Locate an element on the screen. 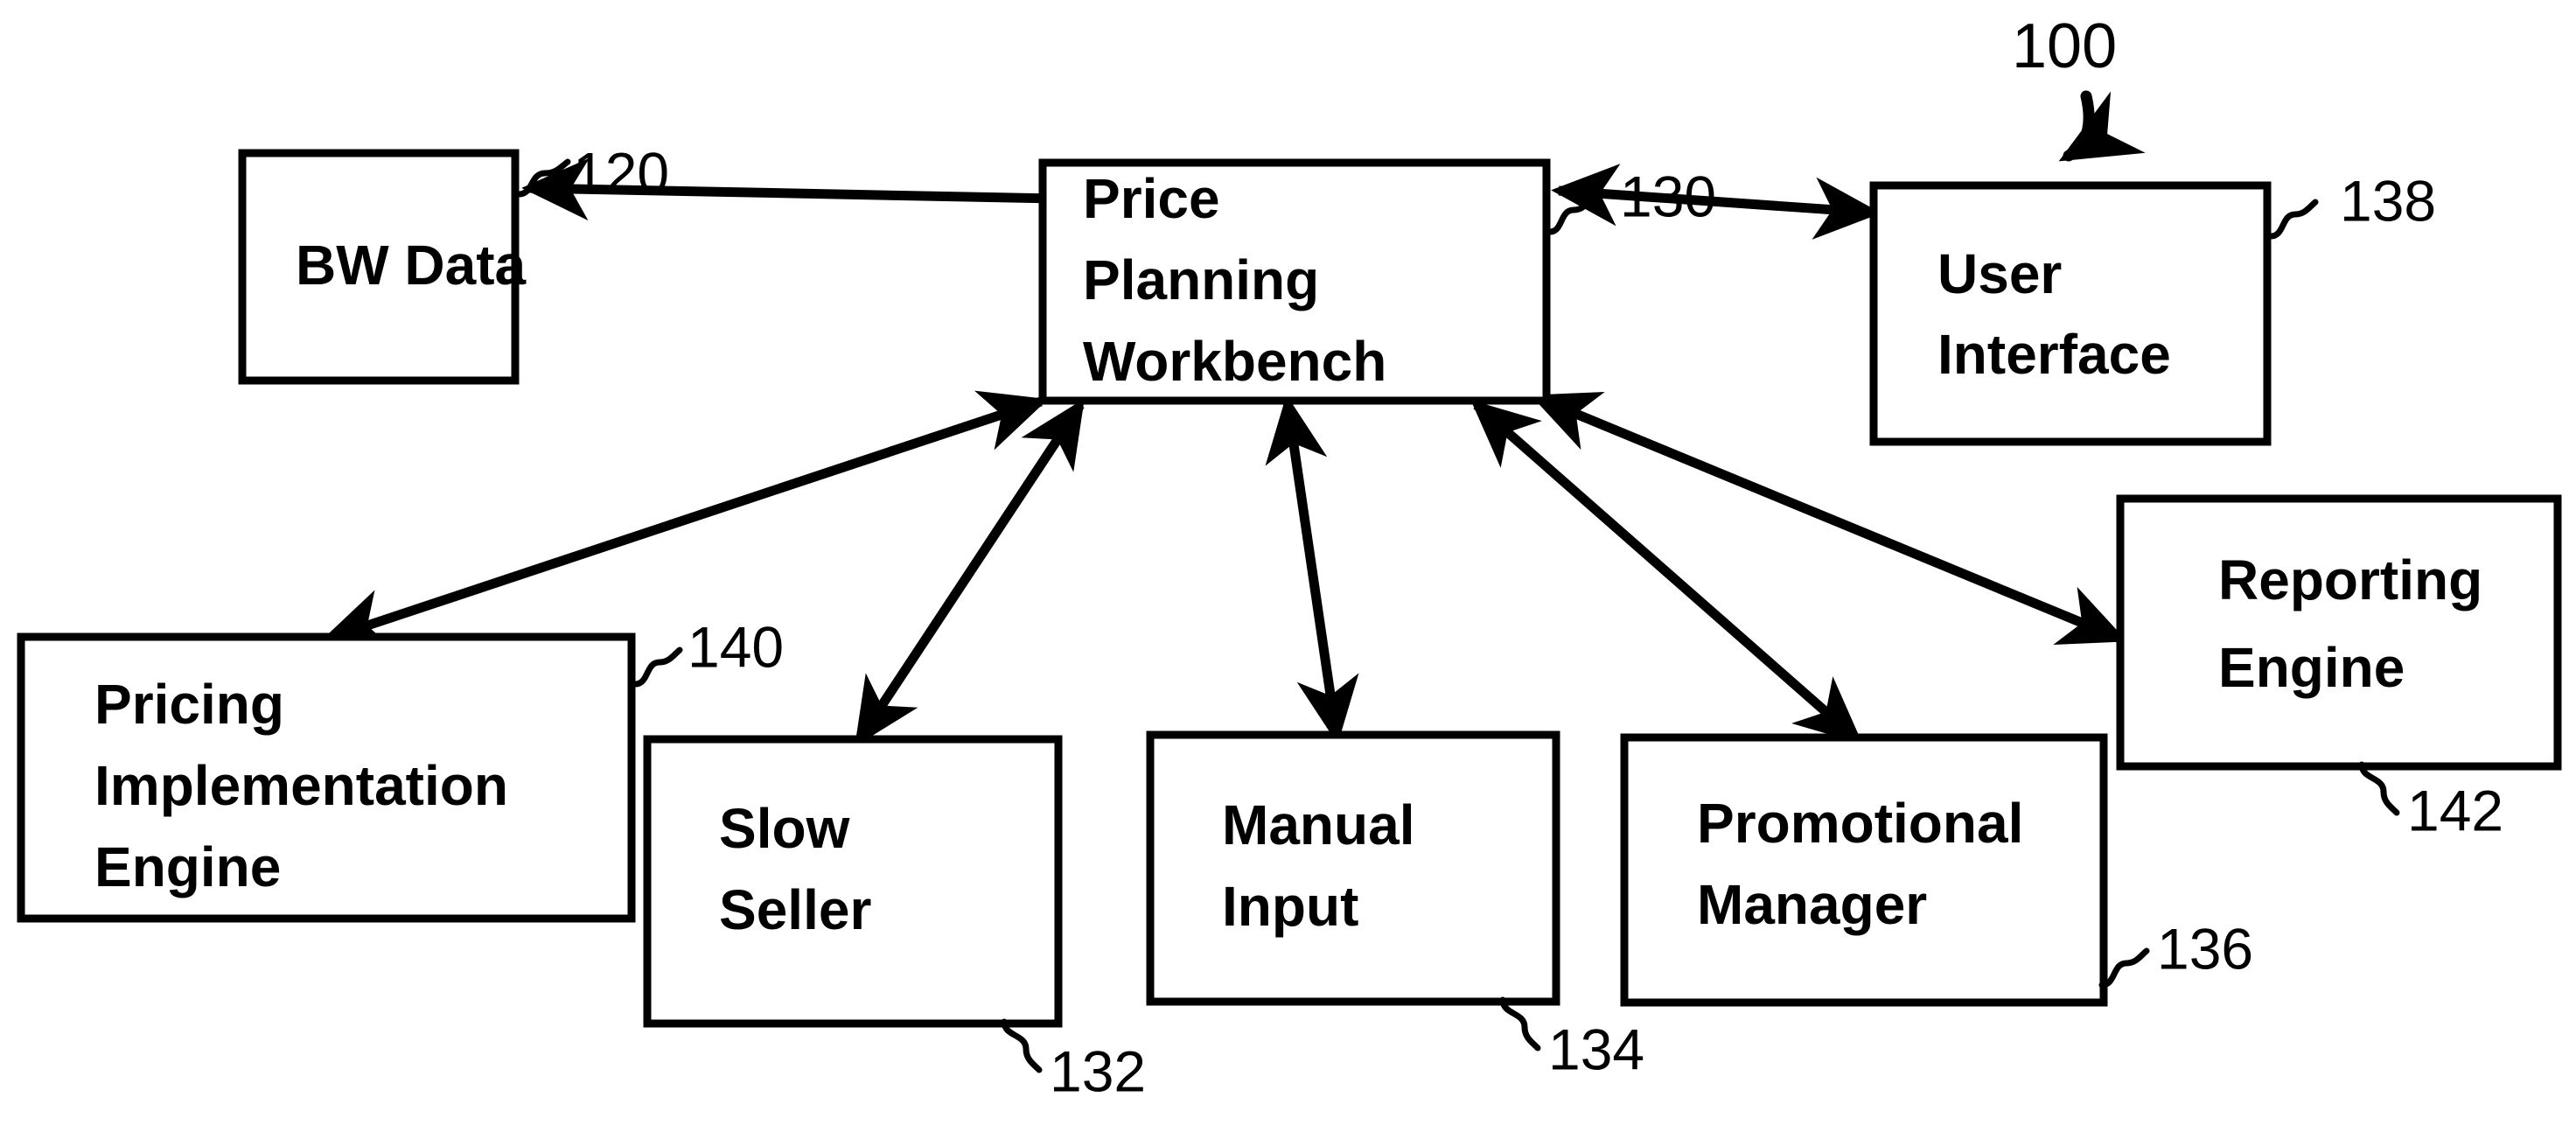 This screenshot has height=1139, width=2576. node-price-planning-workbench-label-1: Price is located at coordinates (1151, 198).